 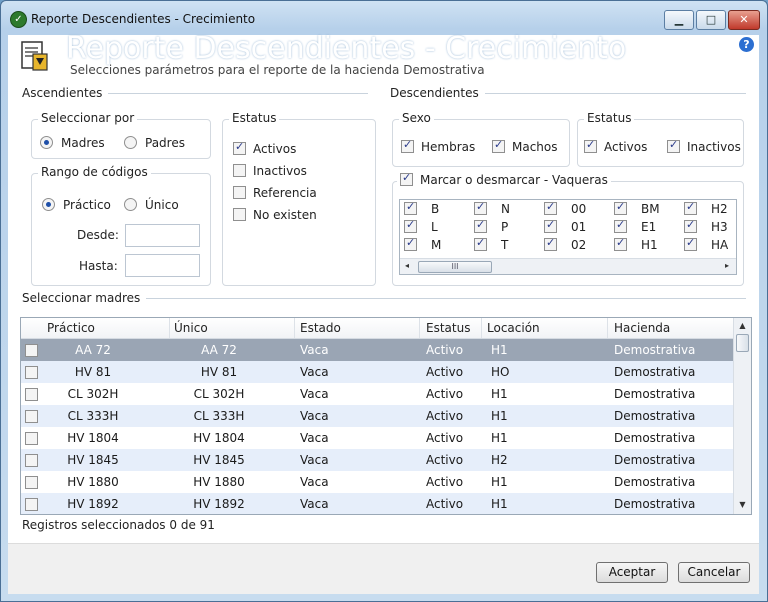 What do you see at coordinates (637, 208) in the screenshot?
I see `vaquera-checkbox: BM` at bounding box center [637, 208].